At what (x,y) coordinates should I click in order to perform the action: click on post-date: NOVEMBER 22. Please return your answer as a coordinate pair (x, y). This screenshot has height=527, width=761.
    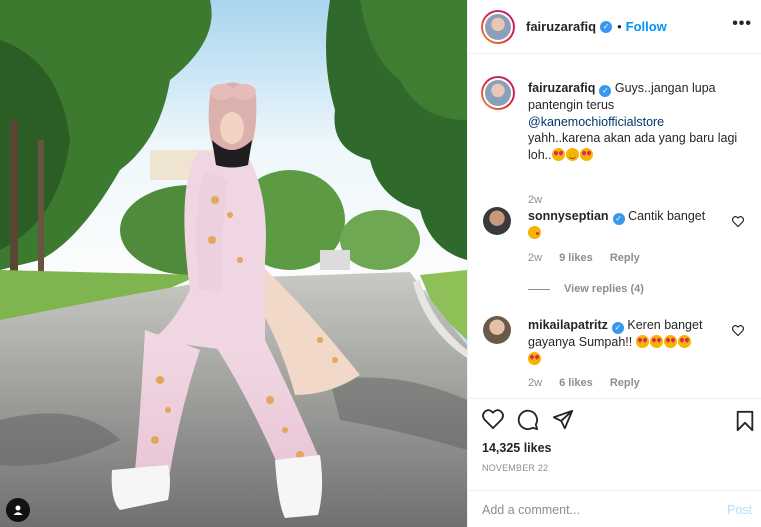
    Looking at the image, I should click on (515, 468).